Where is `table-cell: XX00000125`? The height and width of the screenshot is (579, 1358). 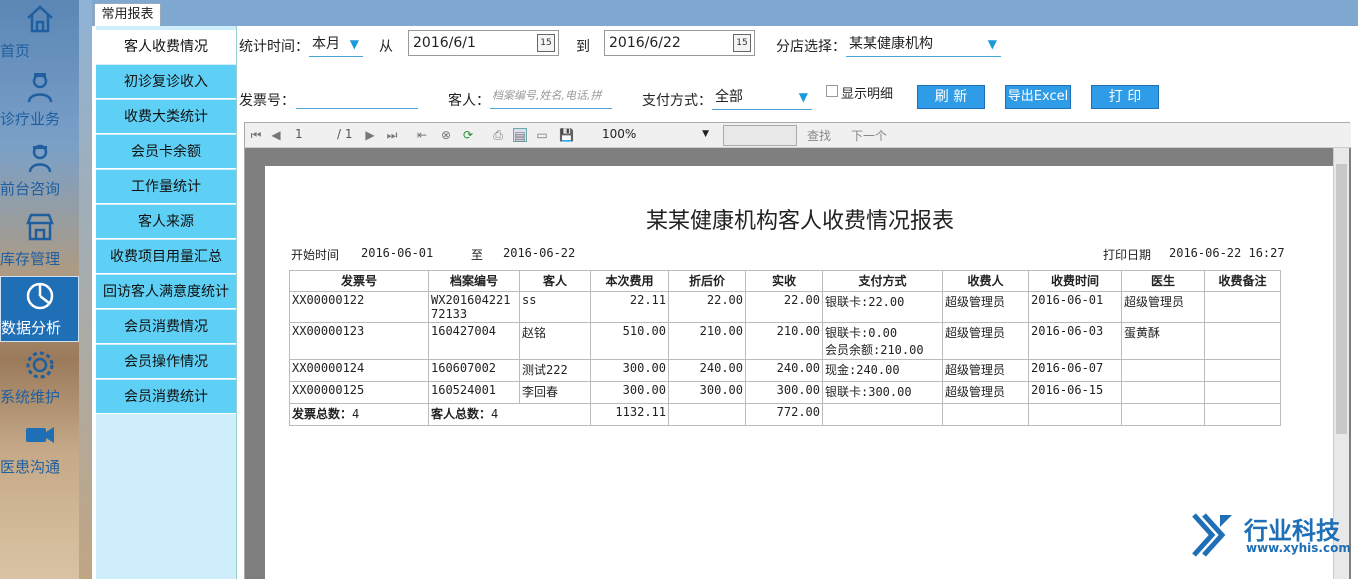
table-cell: XX00000125 is located at coordinates (359, 392).